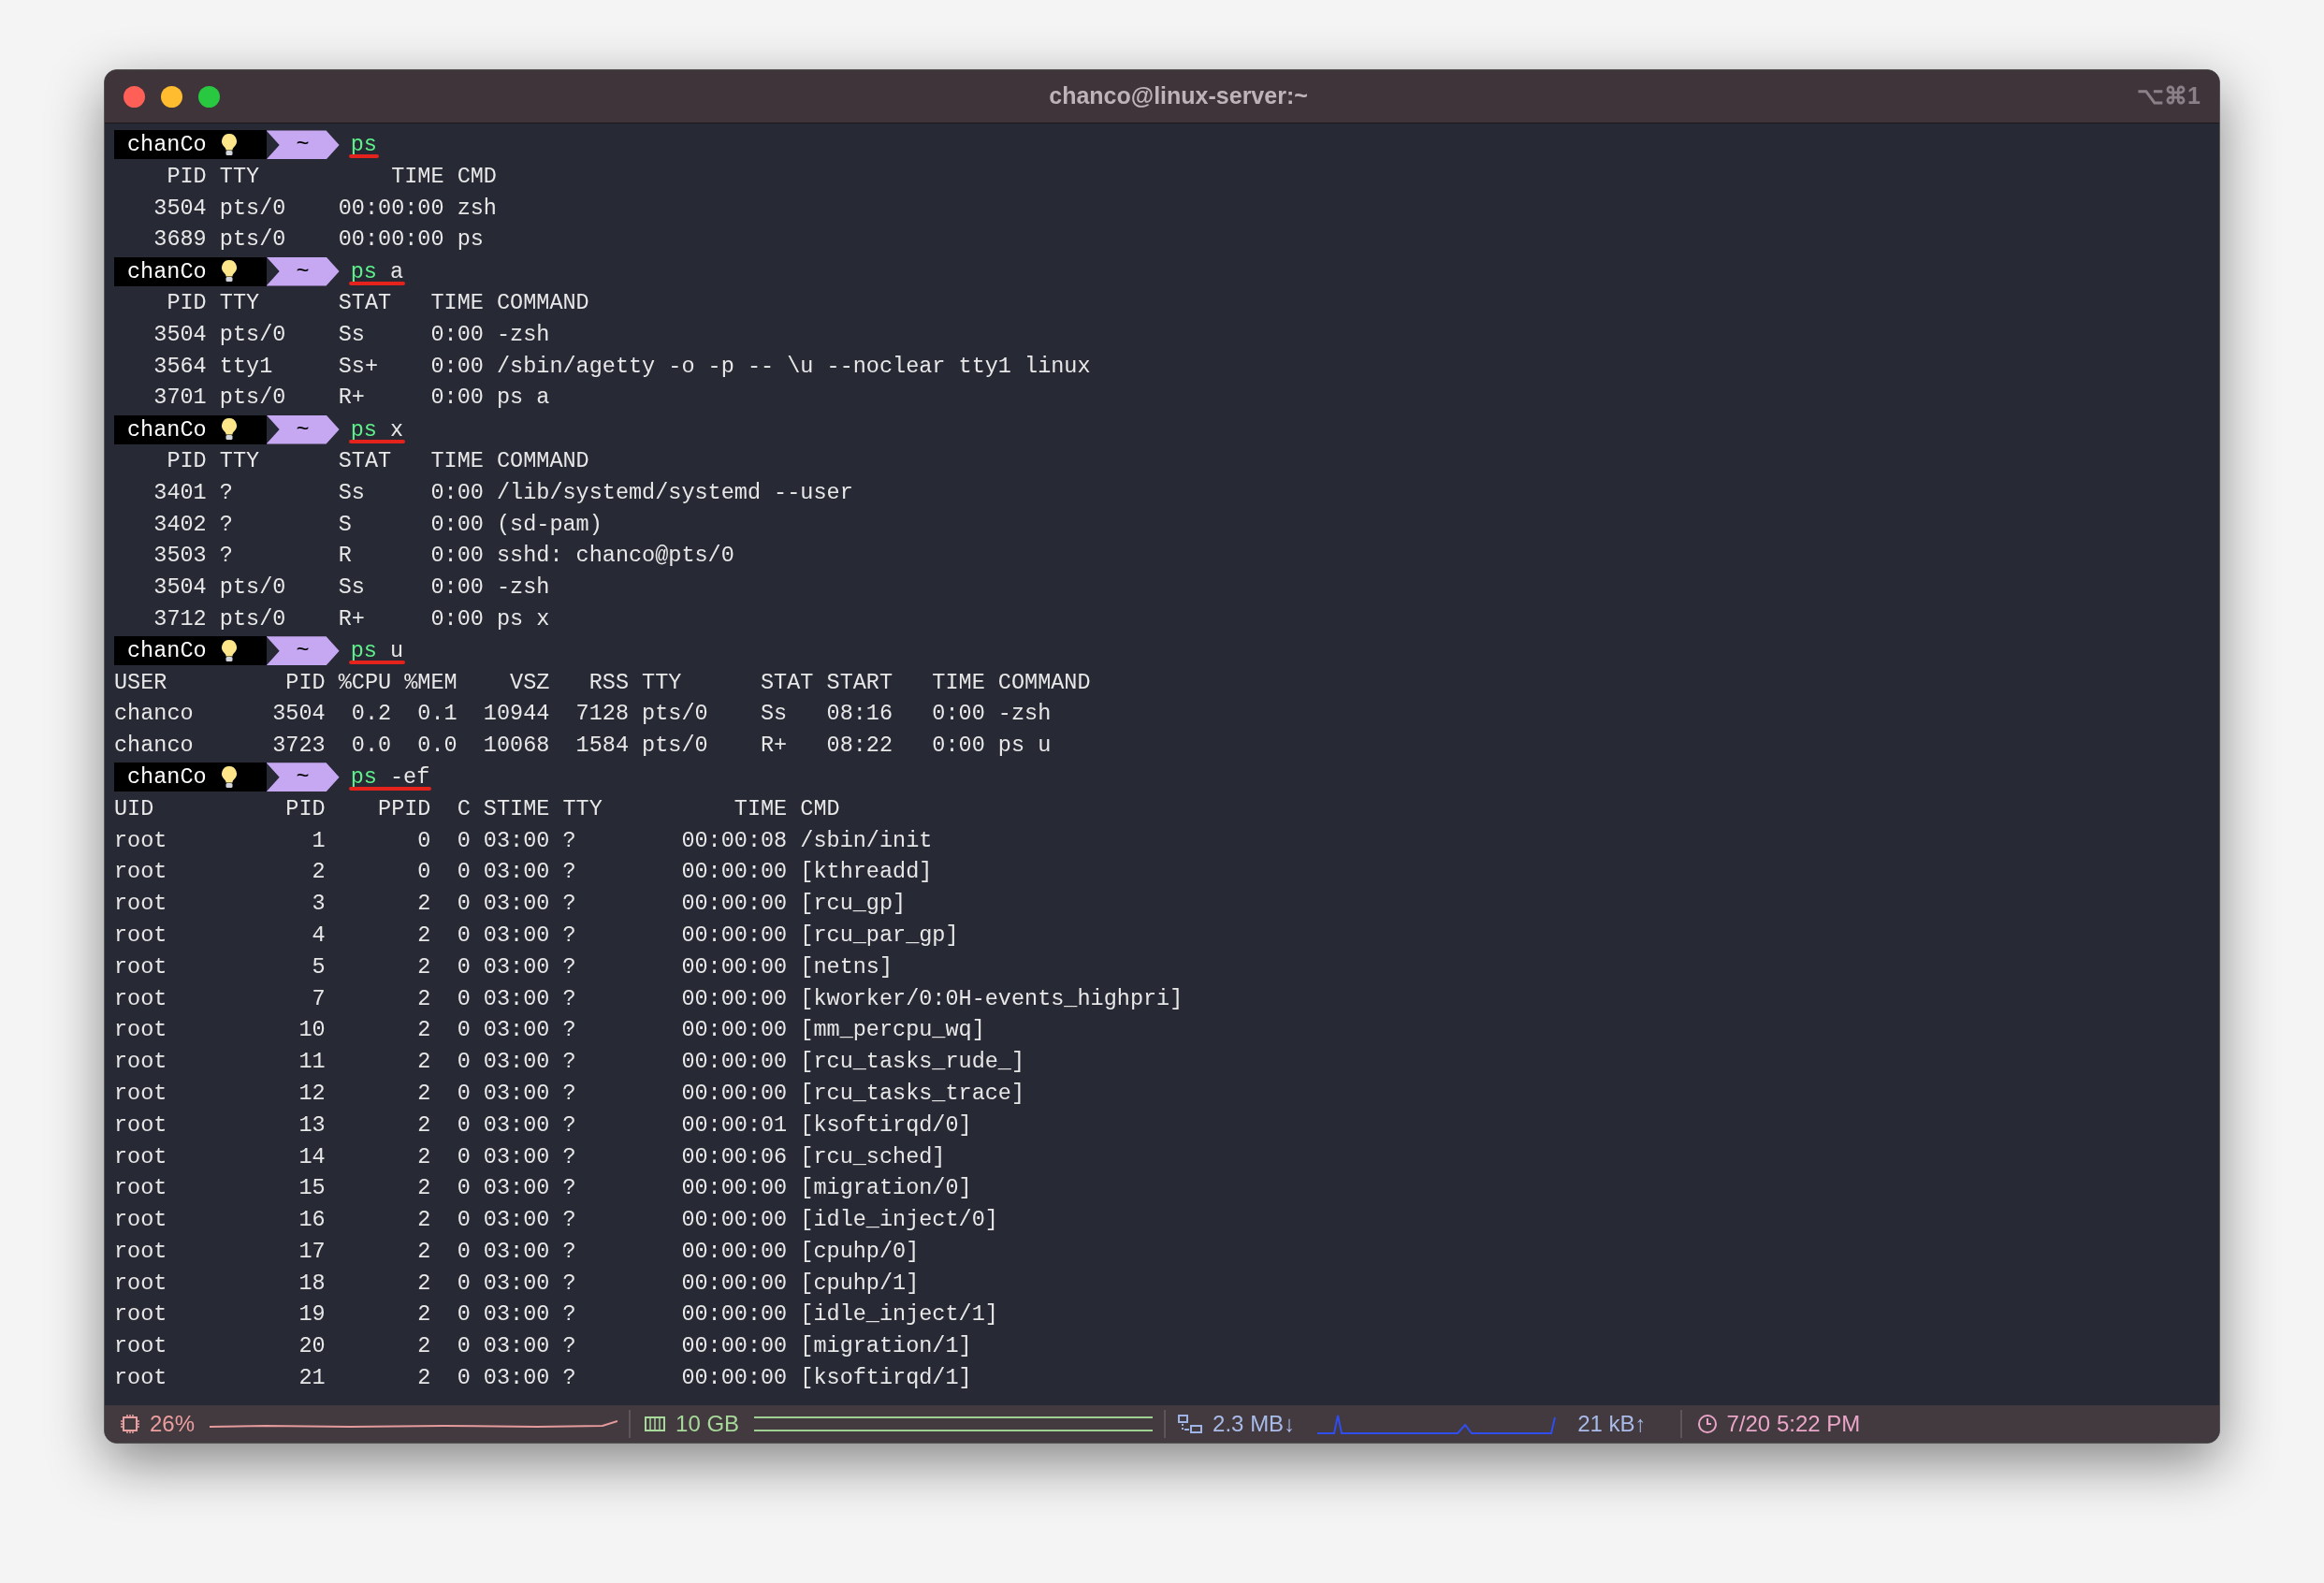  What do you see at coordinates (707, 1424) in the screenshot?
I see `memory-usage: 10 GB` at bounding box center [707, 1424].